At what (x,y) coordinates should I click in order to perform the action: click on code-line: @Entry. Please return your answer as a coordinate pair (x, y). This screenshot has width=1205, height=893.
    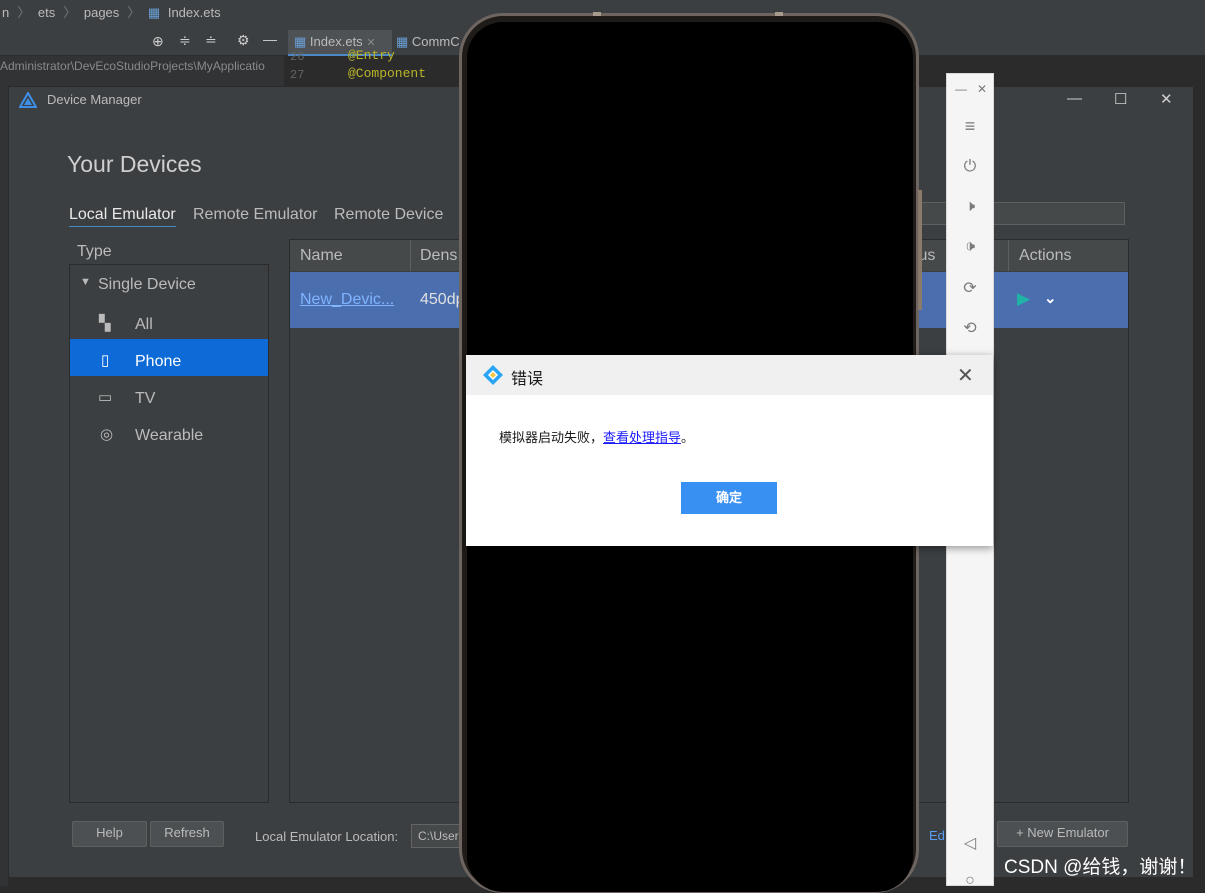
    Looking at the image, I should click on (371, 55).